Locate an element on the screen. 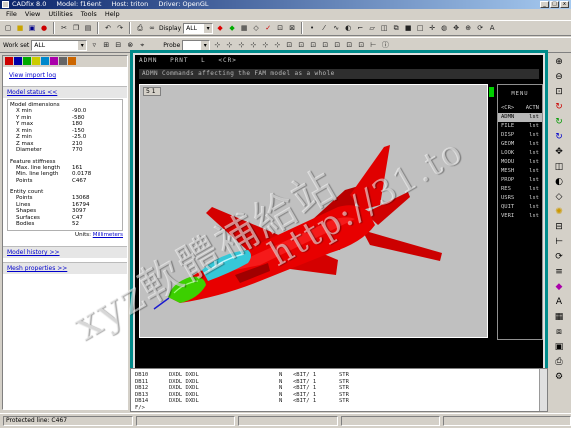  maximize-button: □ is located at coordinates (554, 4).